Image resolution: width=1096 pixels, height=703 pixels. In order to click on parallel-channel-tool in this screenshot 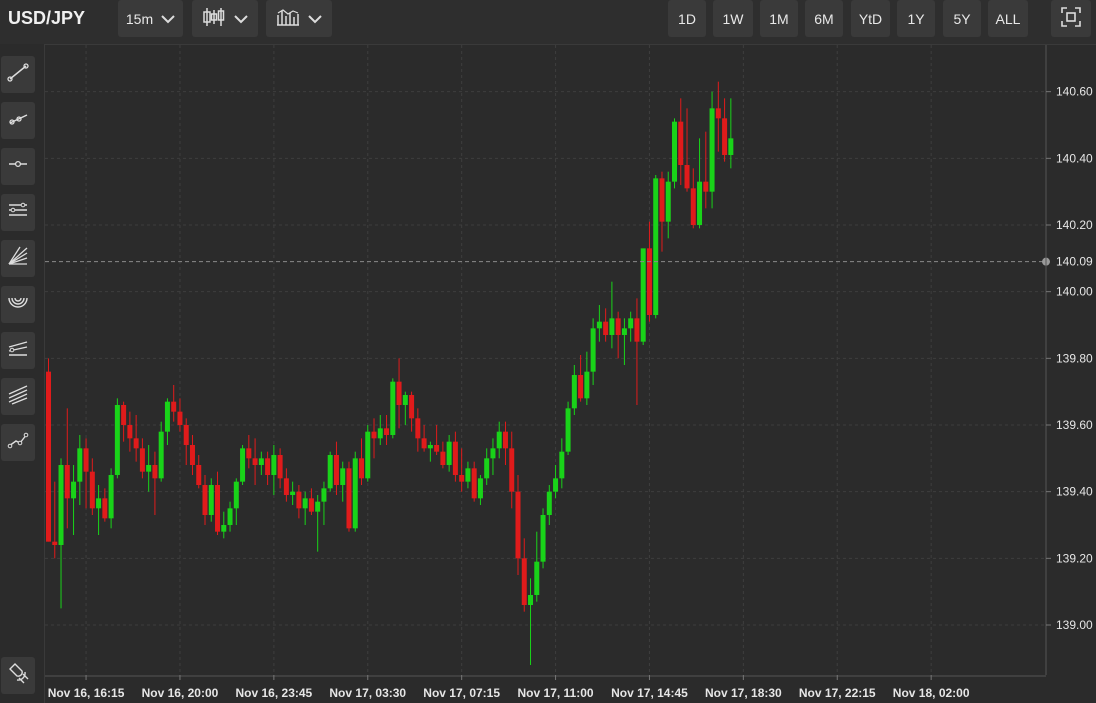, I will do `click(18, 212)`.